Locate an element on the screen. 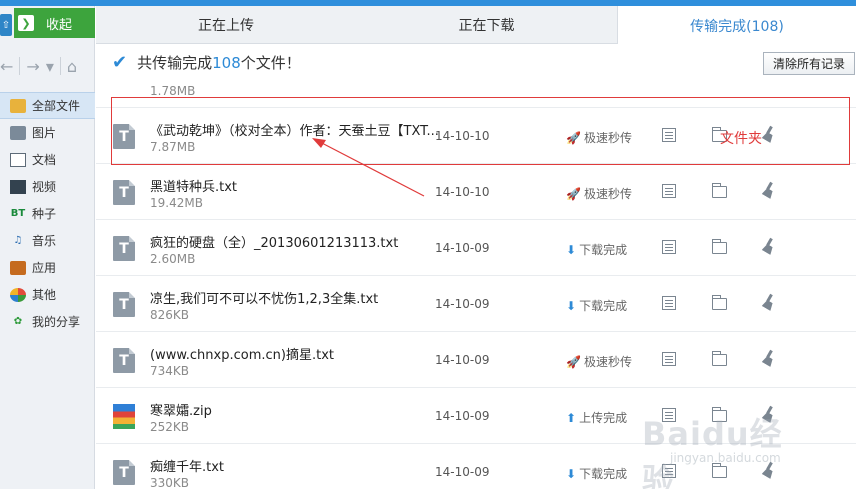  file-name: 黑道特种兵.txt is located at coordinates (193, 185).